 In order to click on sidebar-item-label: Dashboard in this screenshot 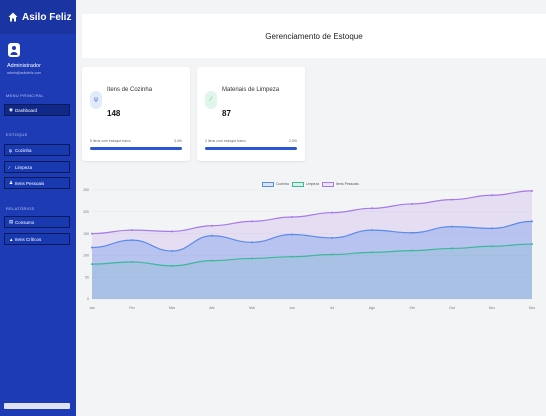, I will do `click(26, 110)`.